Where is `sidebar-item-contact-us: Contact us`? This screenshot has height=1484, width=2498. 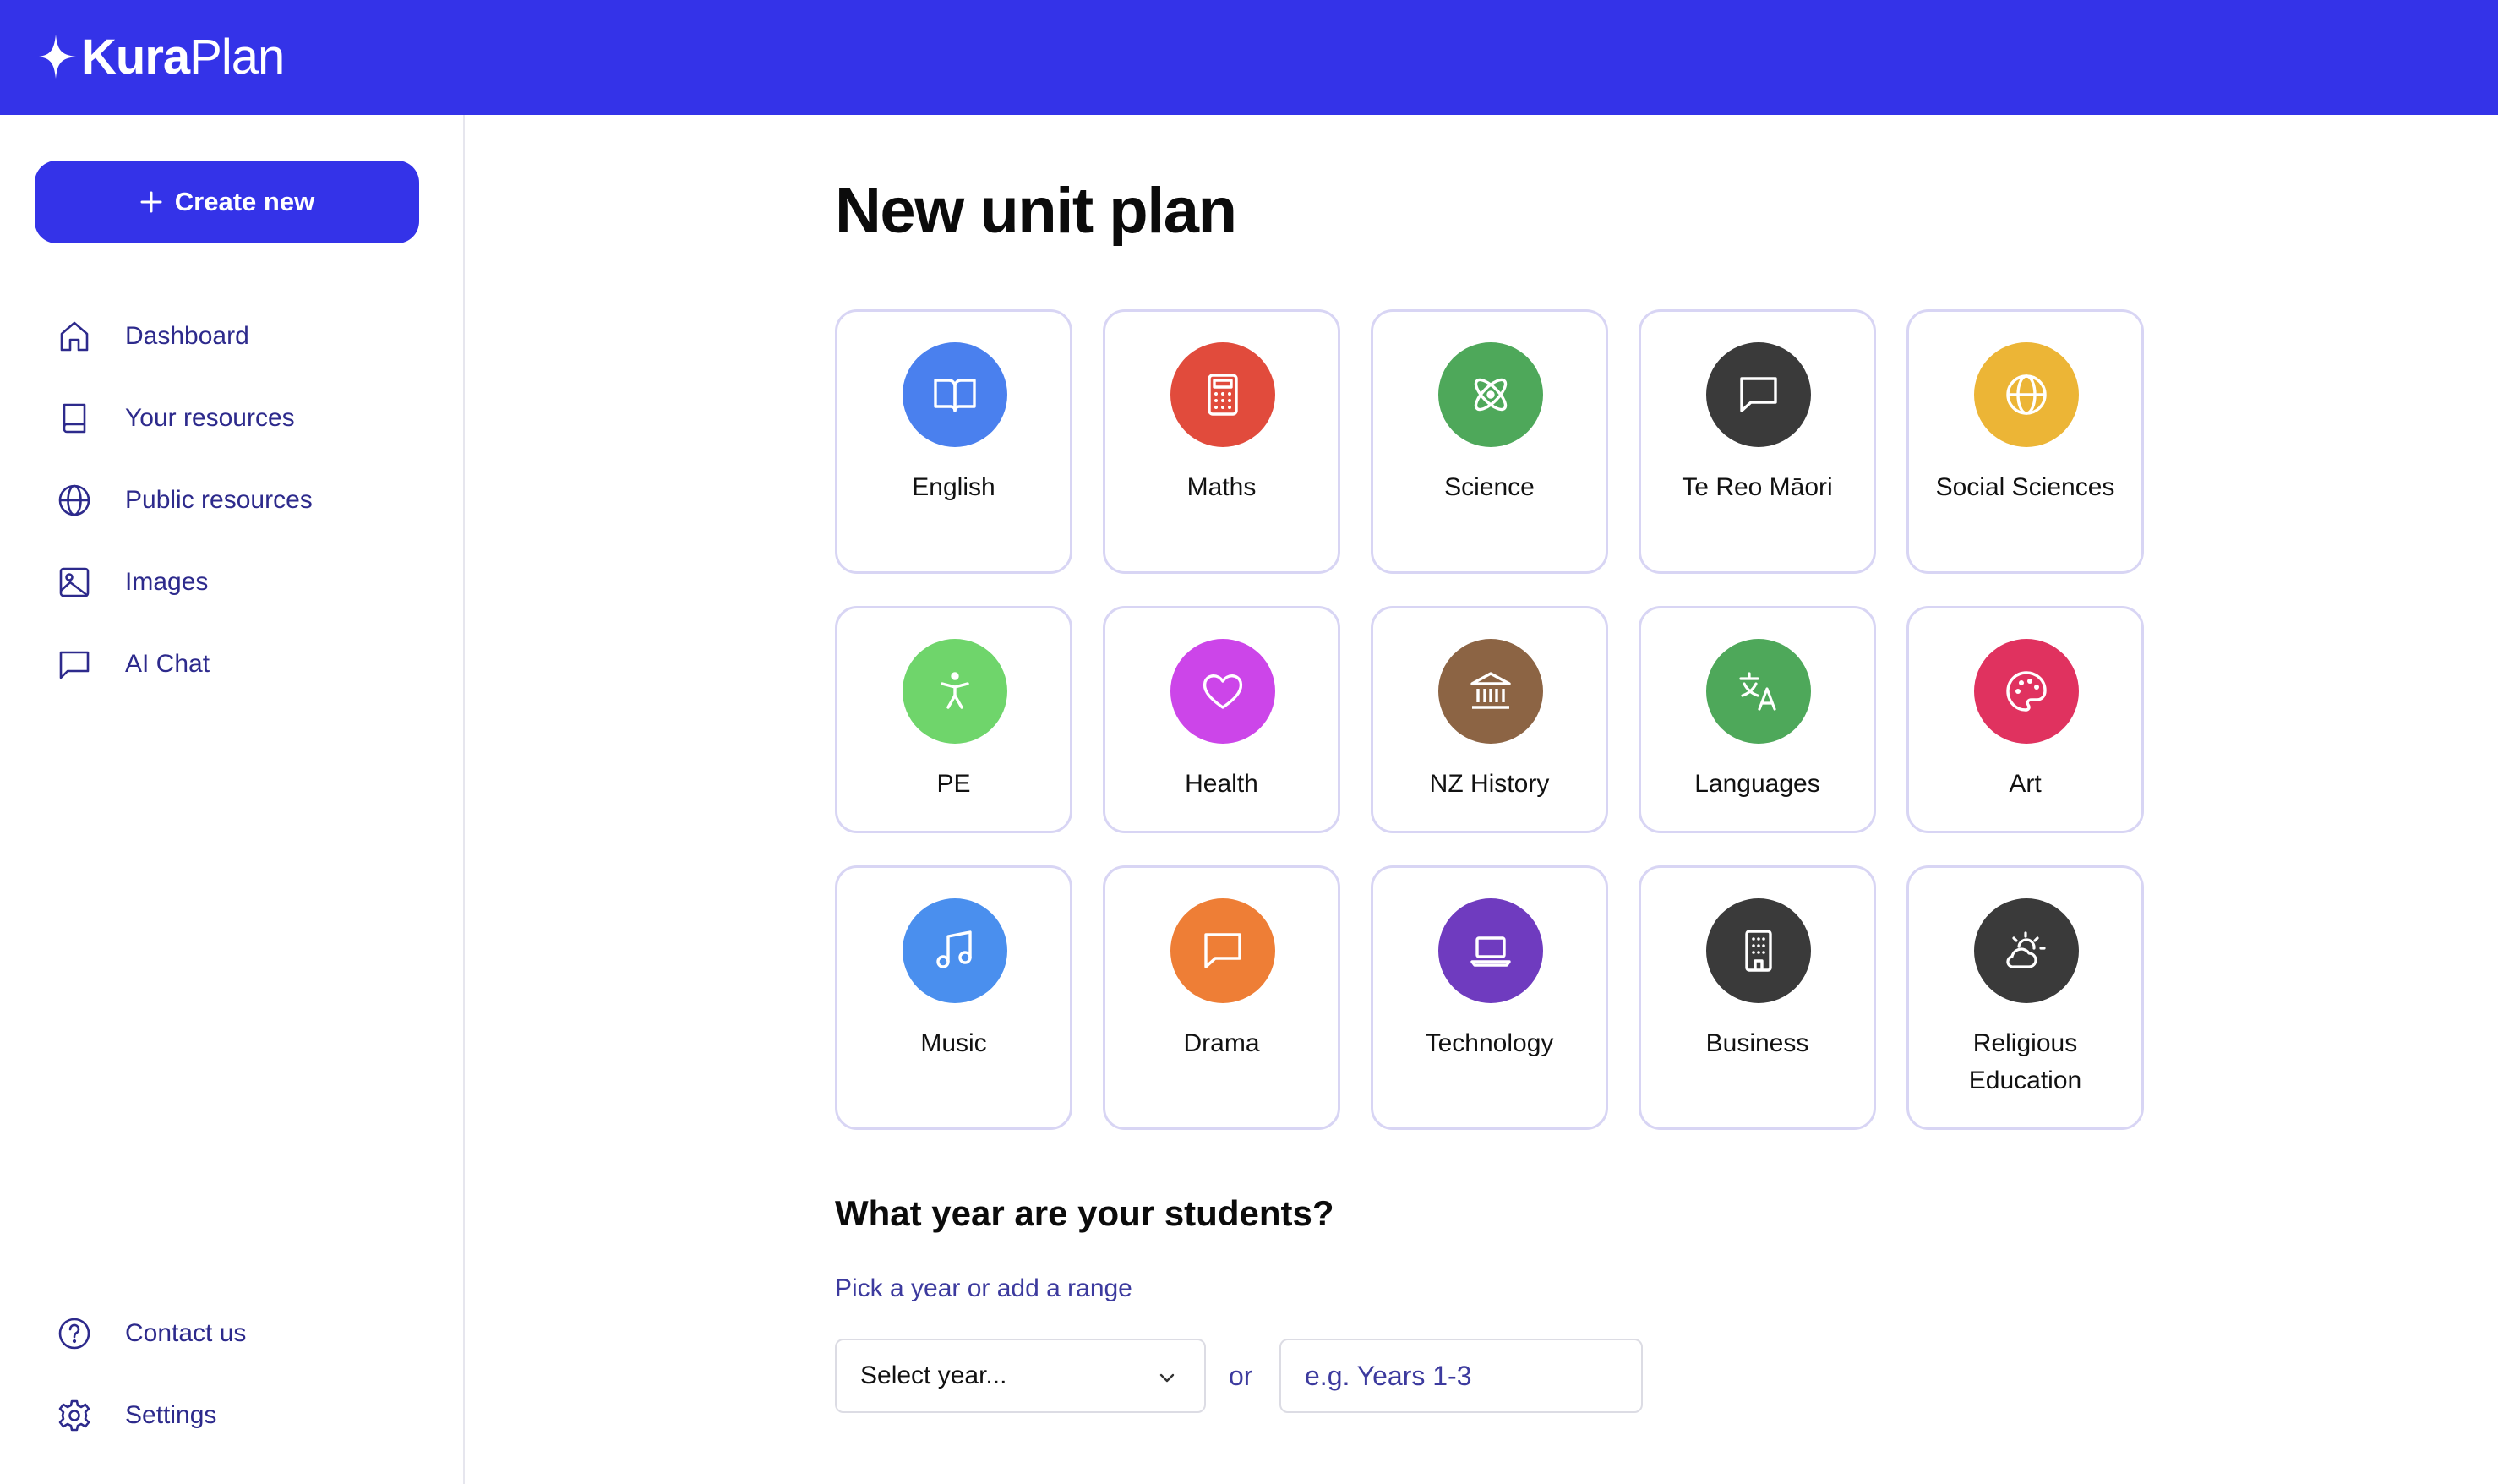 sidebar-item-contact-us: Contact us is located at coordinates (151, 1334).